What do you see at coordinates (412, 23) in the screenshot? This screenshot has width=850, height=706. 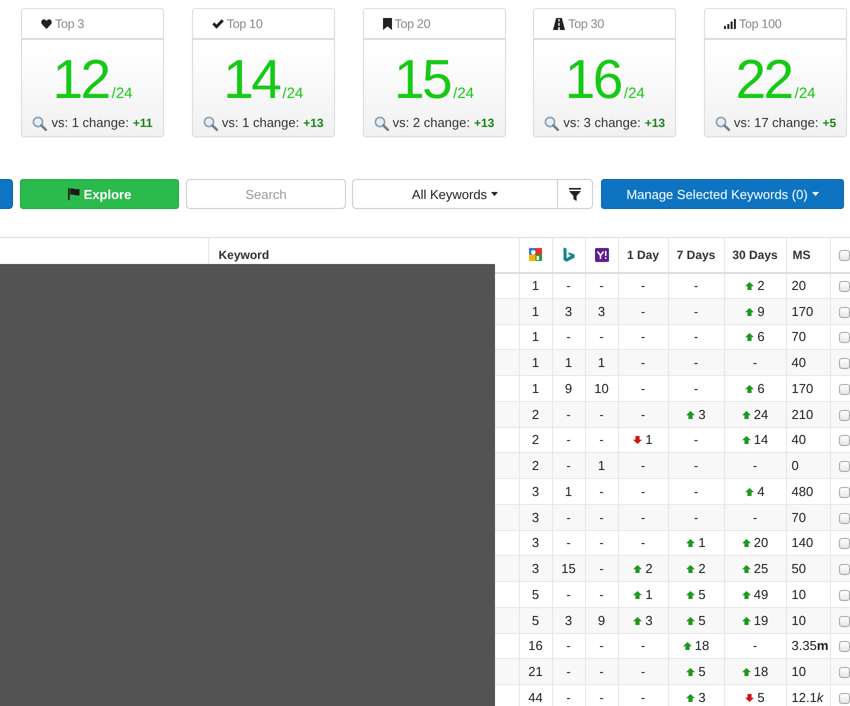 I see `card-title: Top 20` at bounding box center [412, 23].